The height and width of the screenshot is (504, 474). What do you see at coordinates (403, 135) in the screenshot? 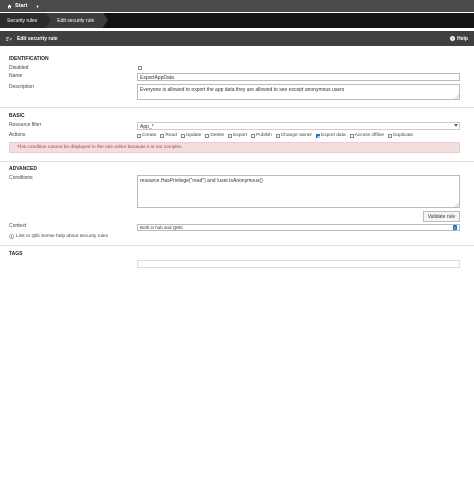
I see `action-duplicate-label: Duplicate` at bounding box center [403, 135].